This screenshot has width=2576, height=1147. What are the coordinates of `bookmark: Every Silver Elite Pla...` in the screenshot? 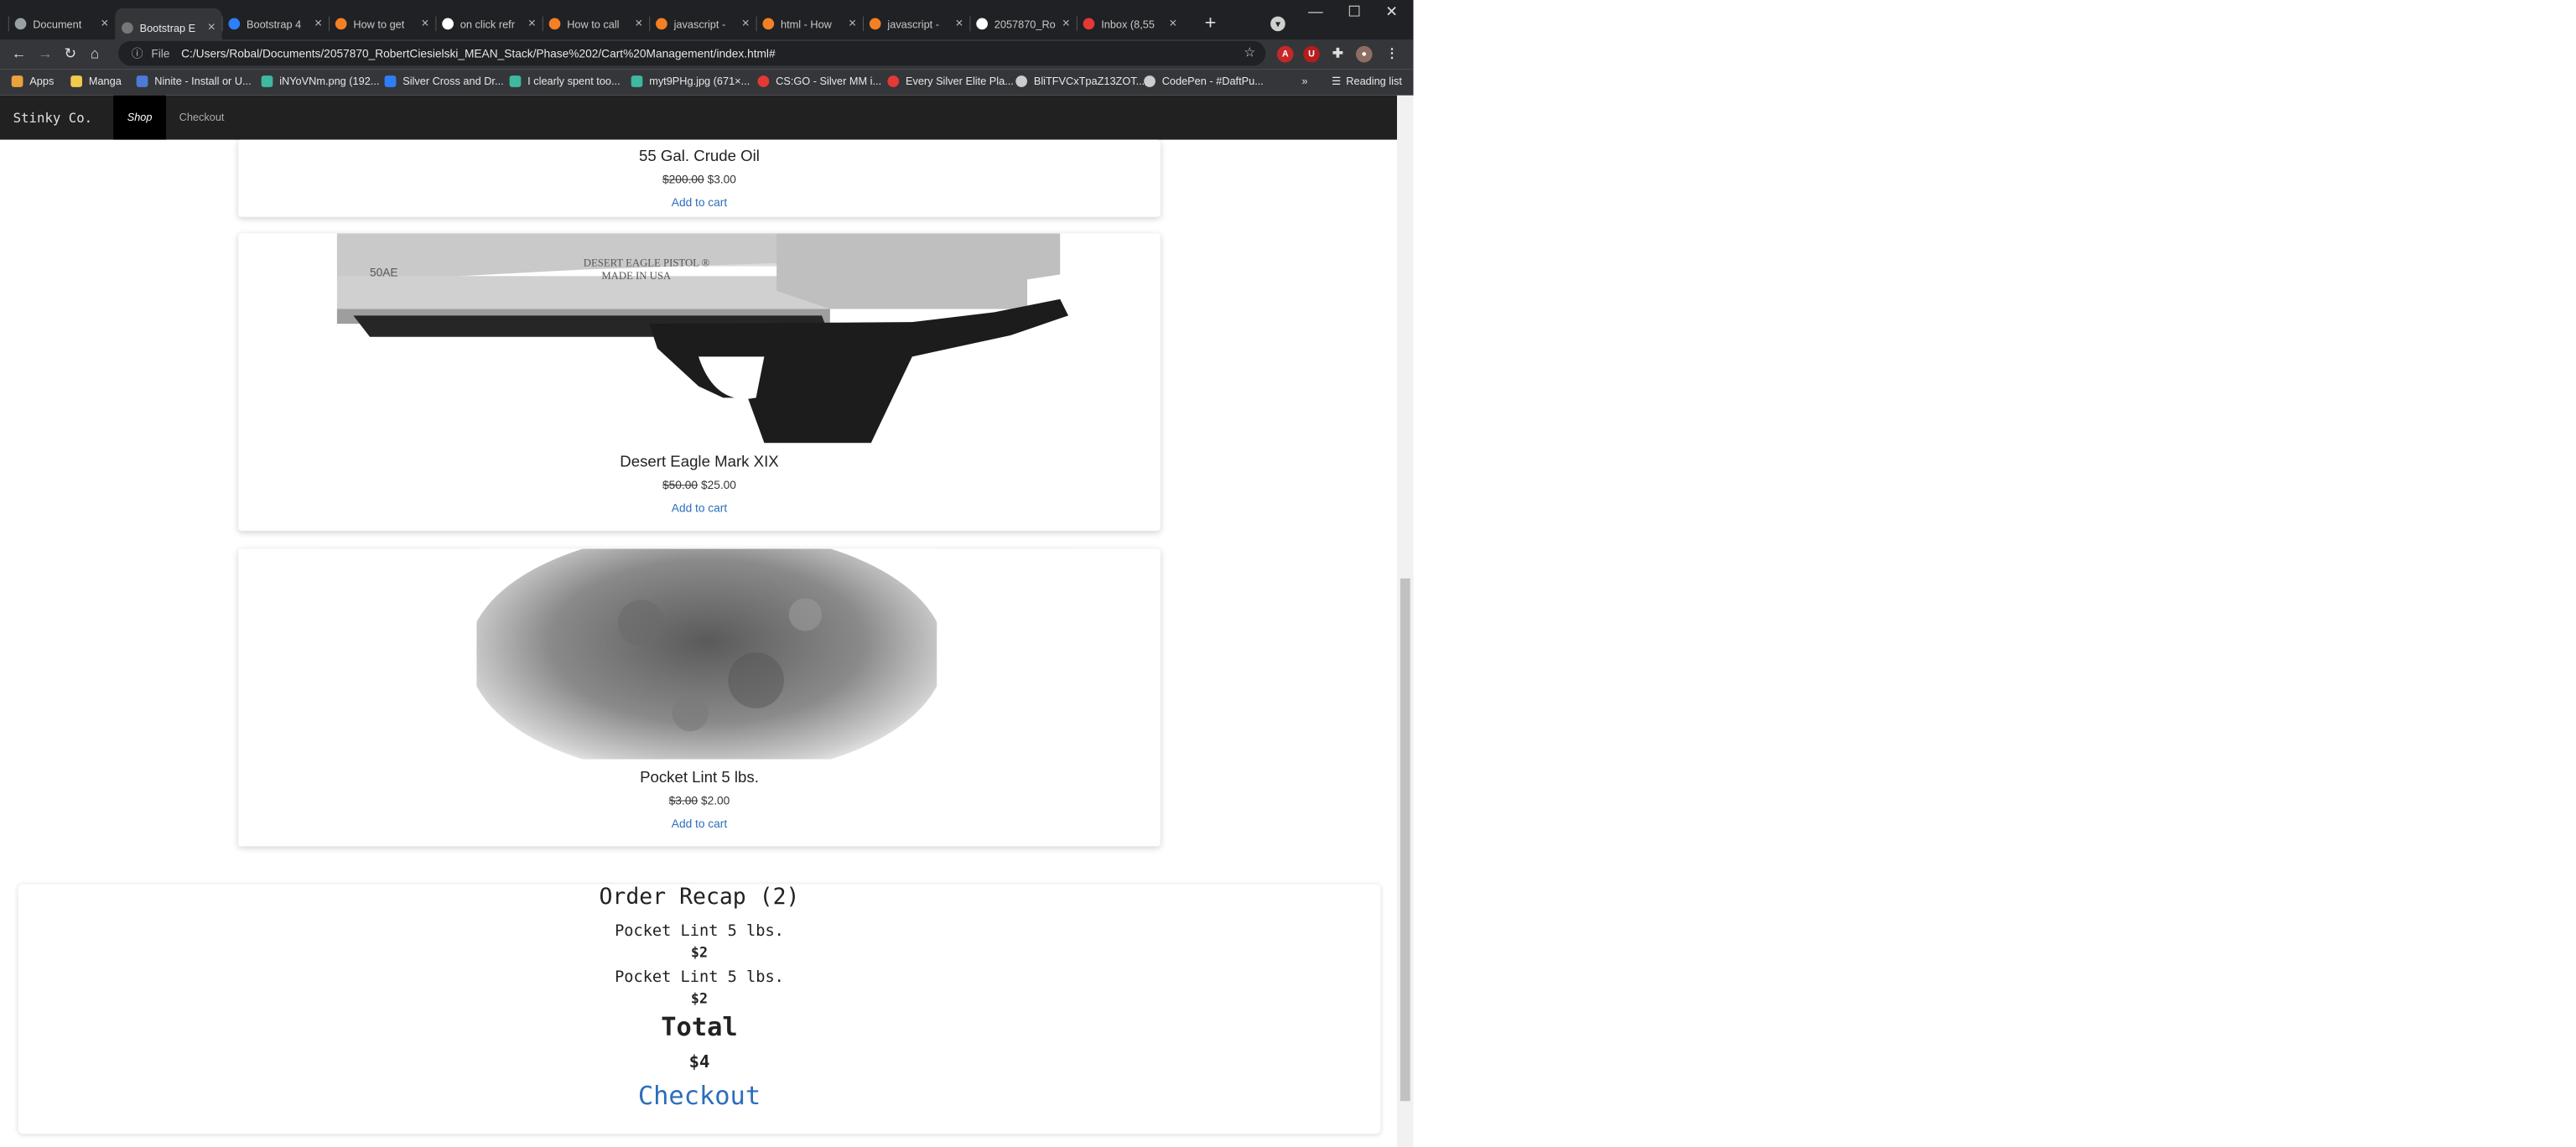 It's located at (950, 81).